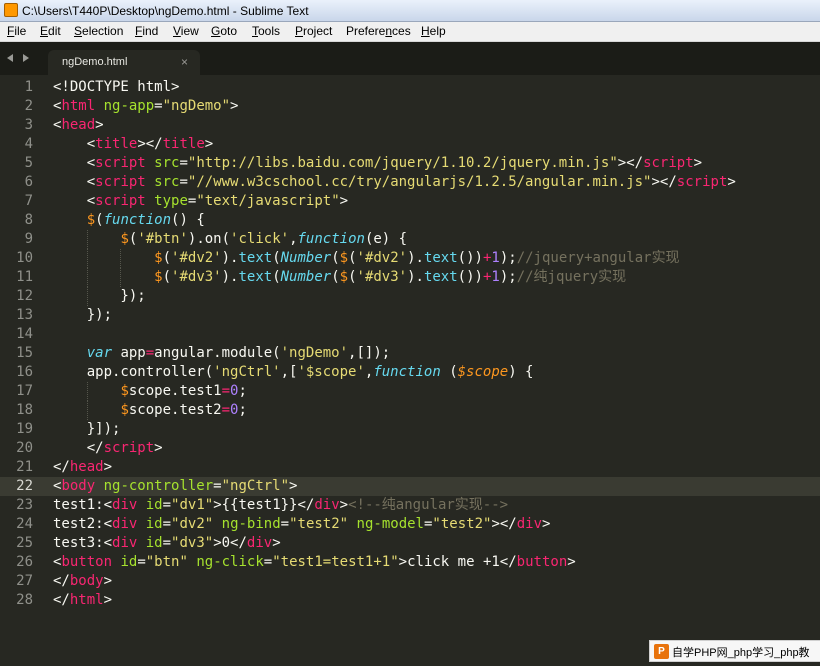 The image size is (820, 666). What do you see at coordinates (167, 277) in the screenshot?
I see `code-token: (` at bounding box center [167, 277].